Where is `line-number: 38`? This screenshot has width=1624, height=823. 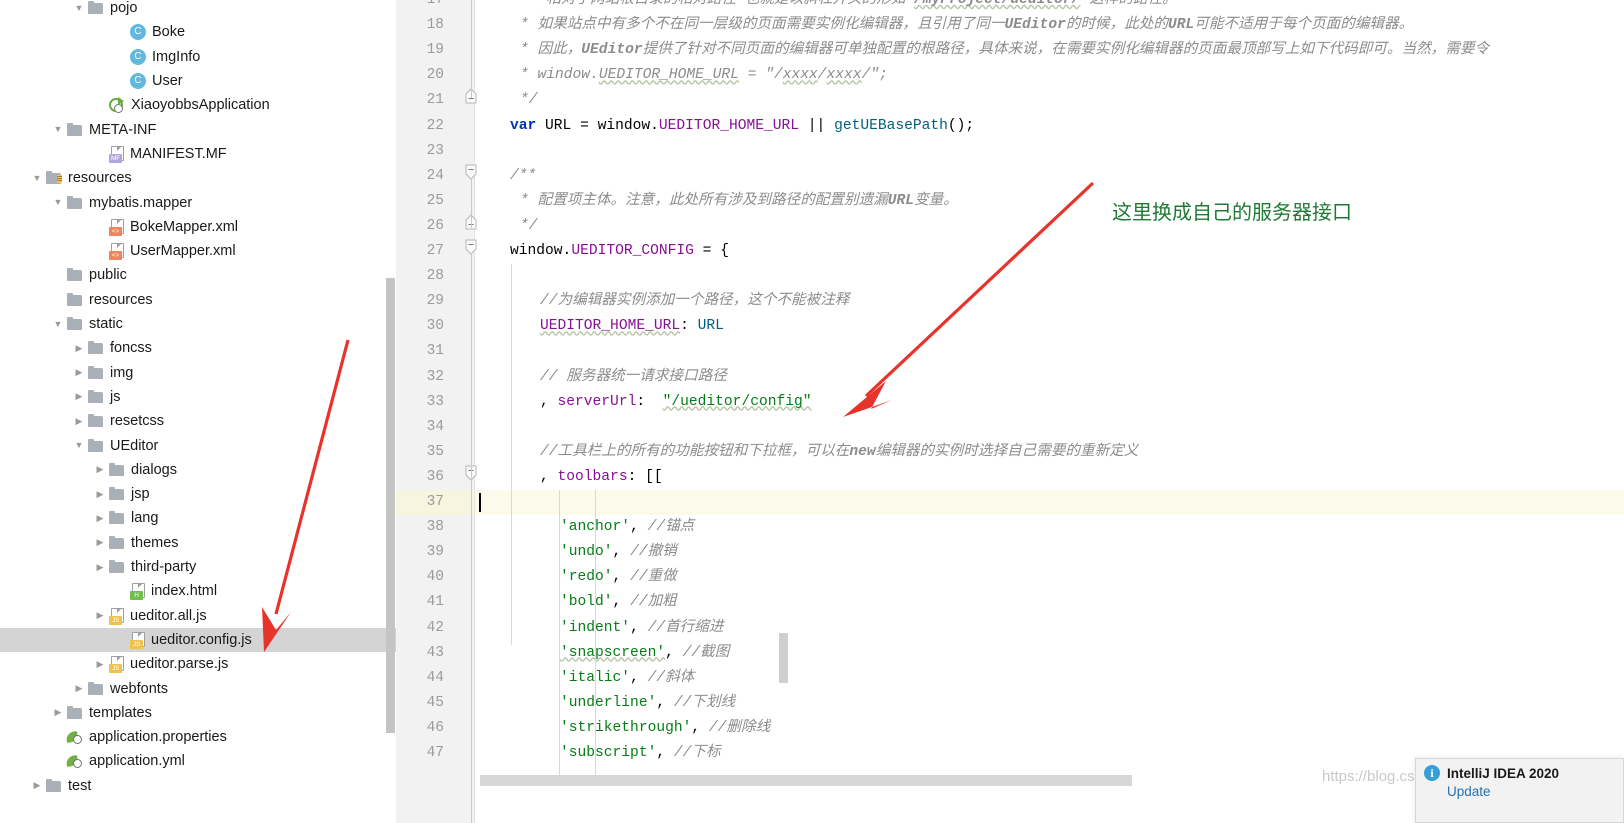 line-number: 38 is located at coordinates (435, 527).